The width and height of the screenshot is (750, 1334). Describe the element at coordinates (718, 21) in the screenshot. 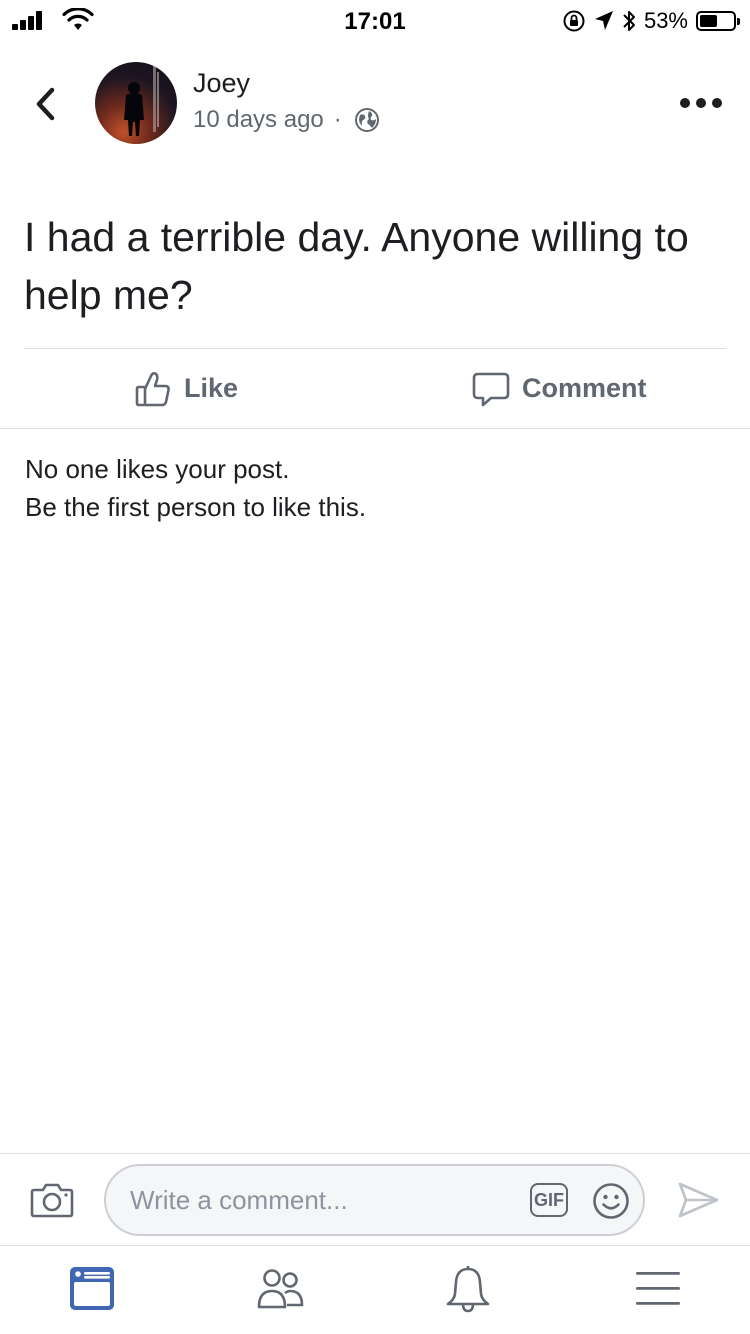

I see `battery-icon` at that location.